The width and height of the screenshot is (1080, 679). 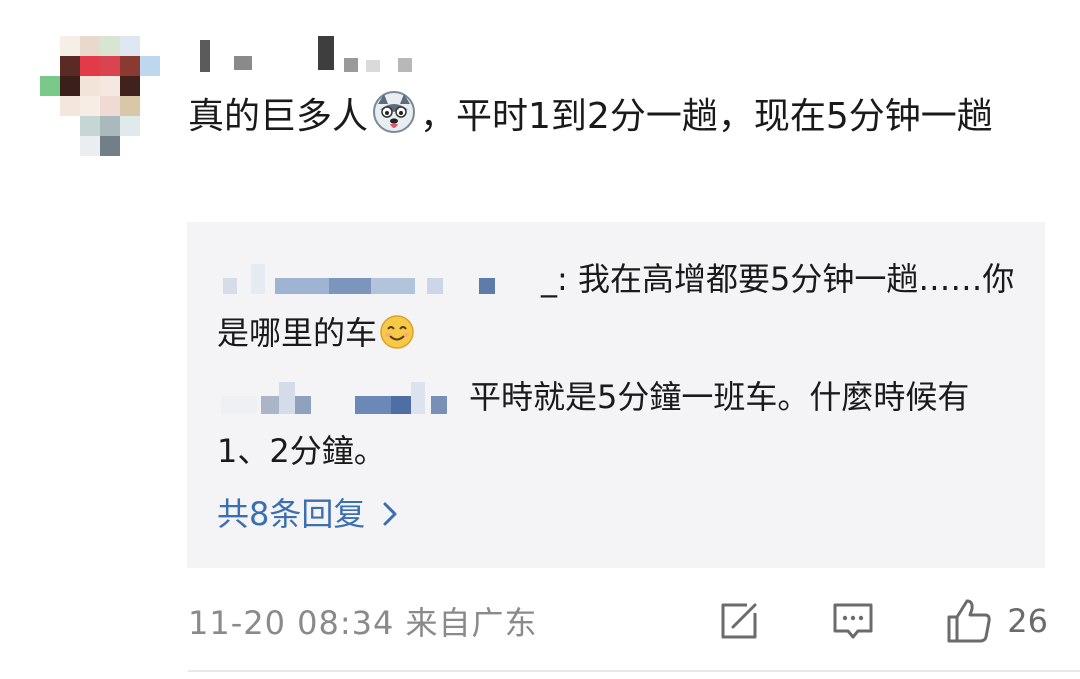 I want to click on chevron-right-icon, so click(x=390, y=514).